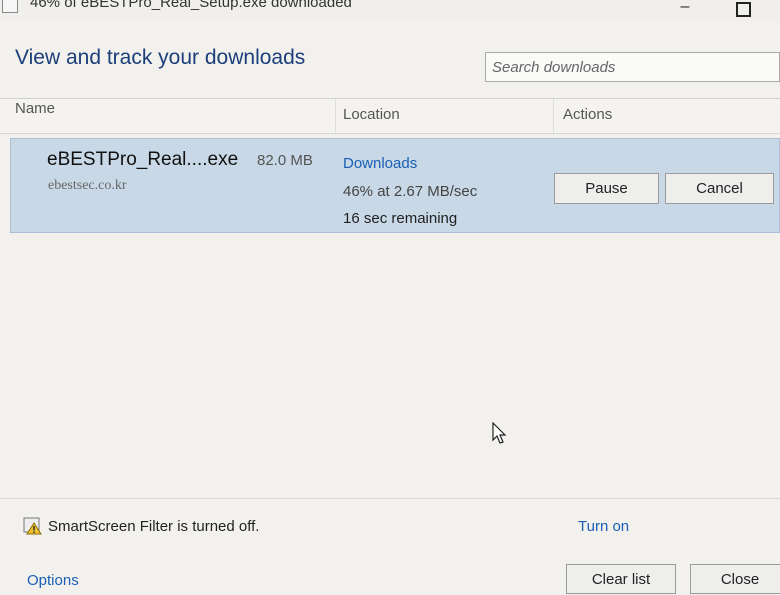 The height and width of the screenshot is (595, 780). I want to click on maximize-icon, so click(743, 9).